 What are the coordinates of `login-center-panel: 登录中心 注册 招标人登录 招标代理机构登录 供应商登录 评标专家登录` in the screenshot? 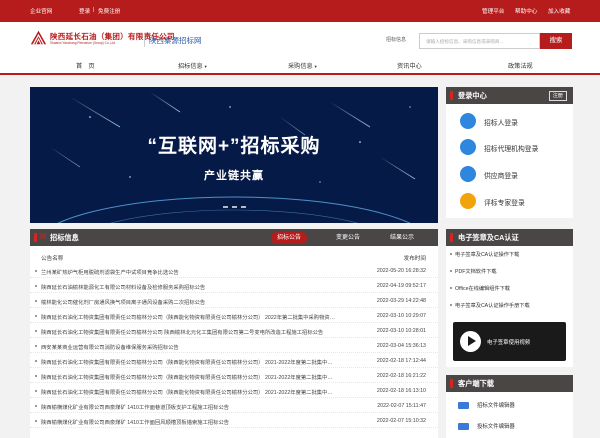 It's located at (509, 152).